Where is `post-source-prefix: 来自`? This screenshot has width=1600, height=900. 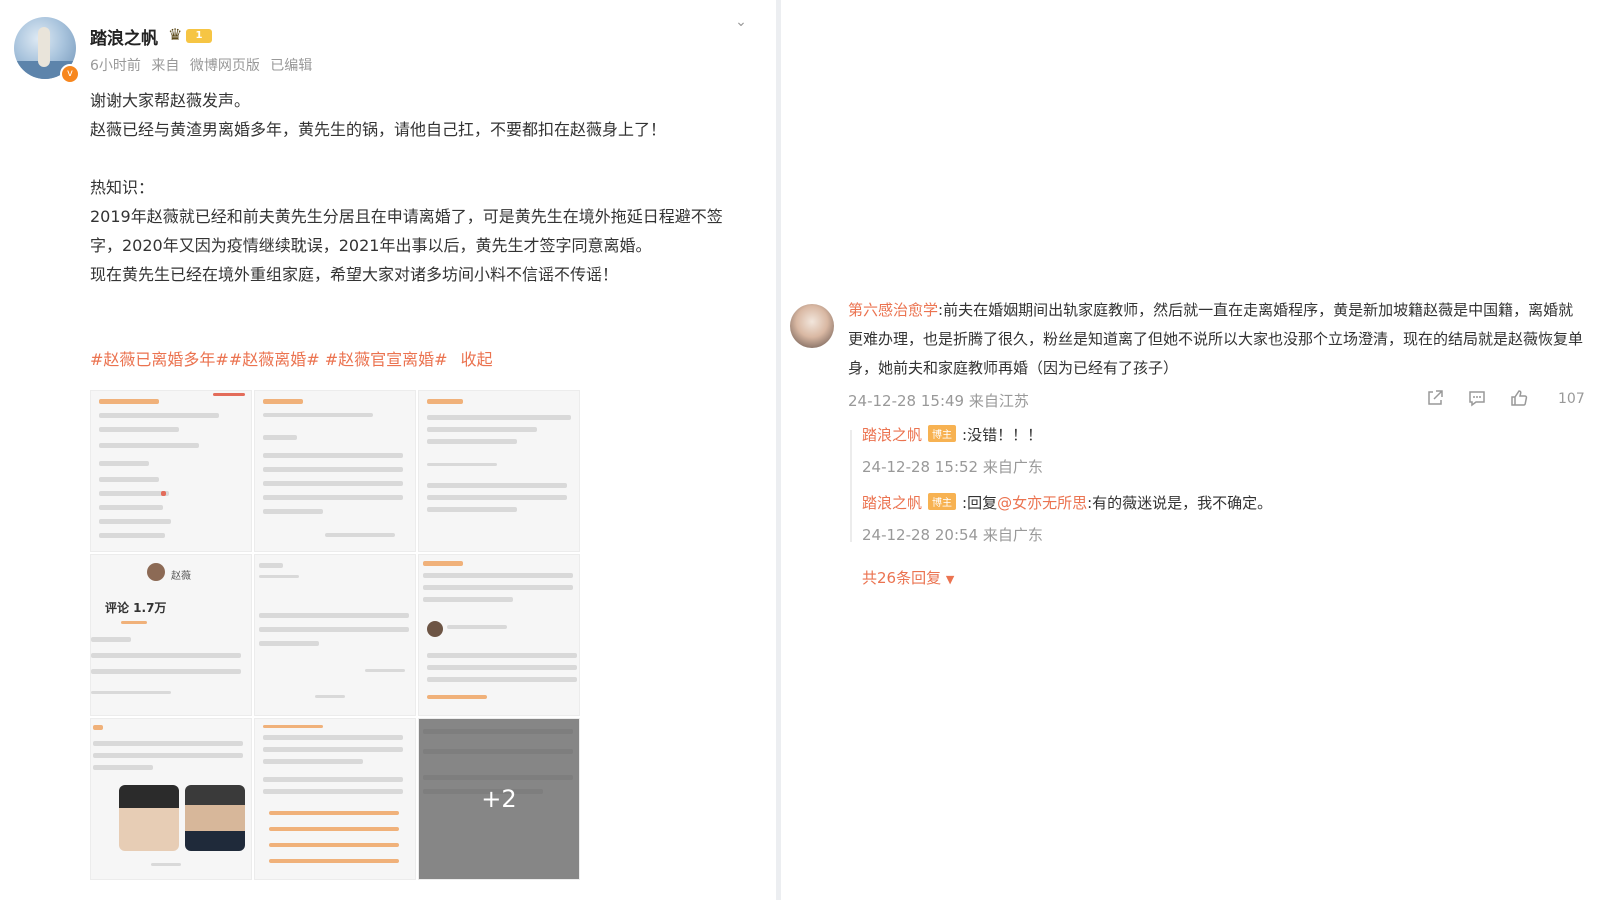
post-source-prefix: 来自 is located at coordinates (165, 66).